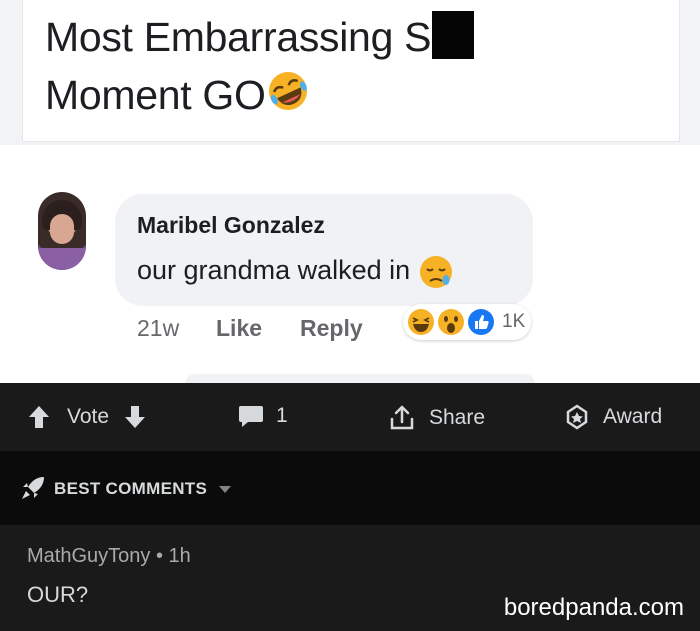 This screenshot has width=700, height=631. Describe the element at coordinates (402, 417) in the screenshot. I see `share-icon` at that location.